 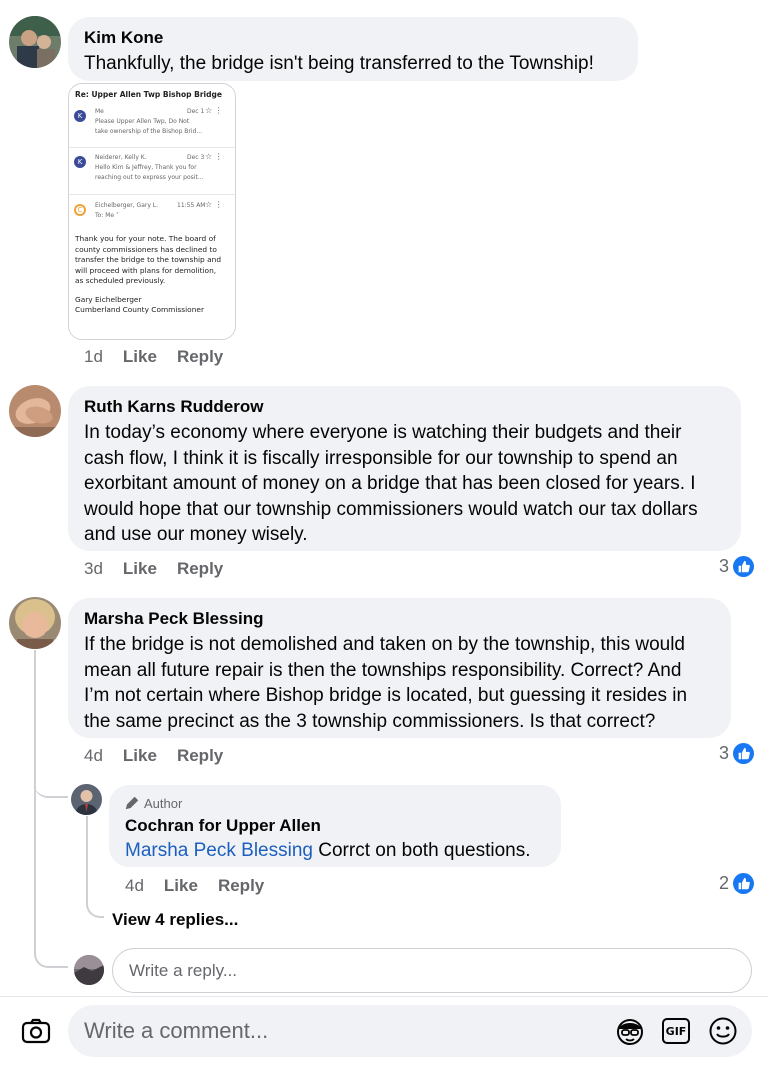 I want to click on mention-link: Marsha Peck Blessing, so click(x=219, y=850).